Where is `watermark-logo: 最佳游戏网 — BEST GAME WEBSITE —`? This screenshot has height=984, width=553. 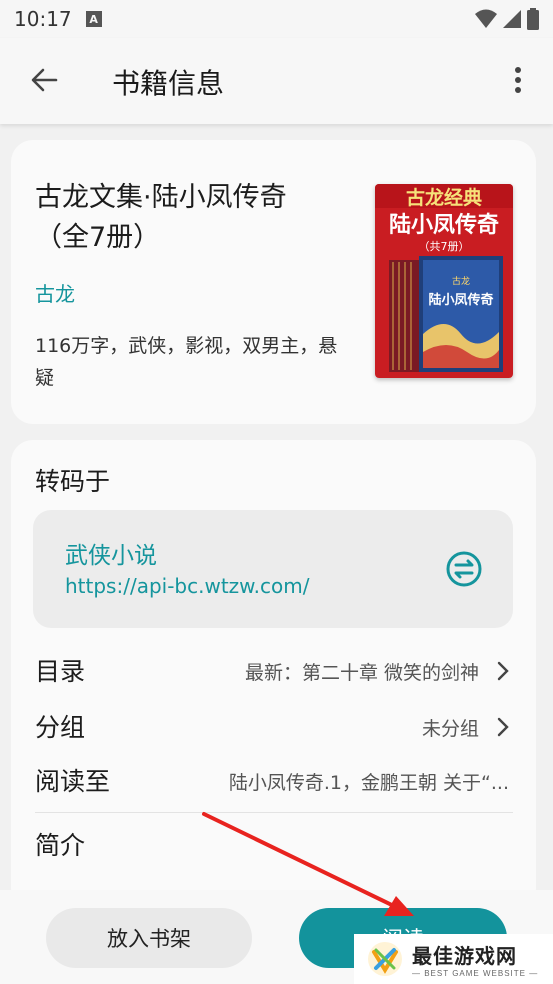 watermark-logo: 最佳游戏网 — BEST GAME WEBSITE — is located at coordinates (453, 959).